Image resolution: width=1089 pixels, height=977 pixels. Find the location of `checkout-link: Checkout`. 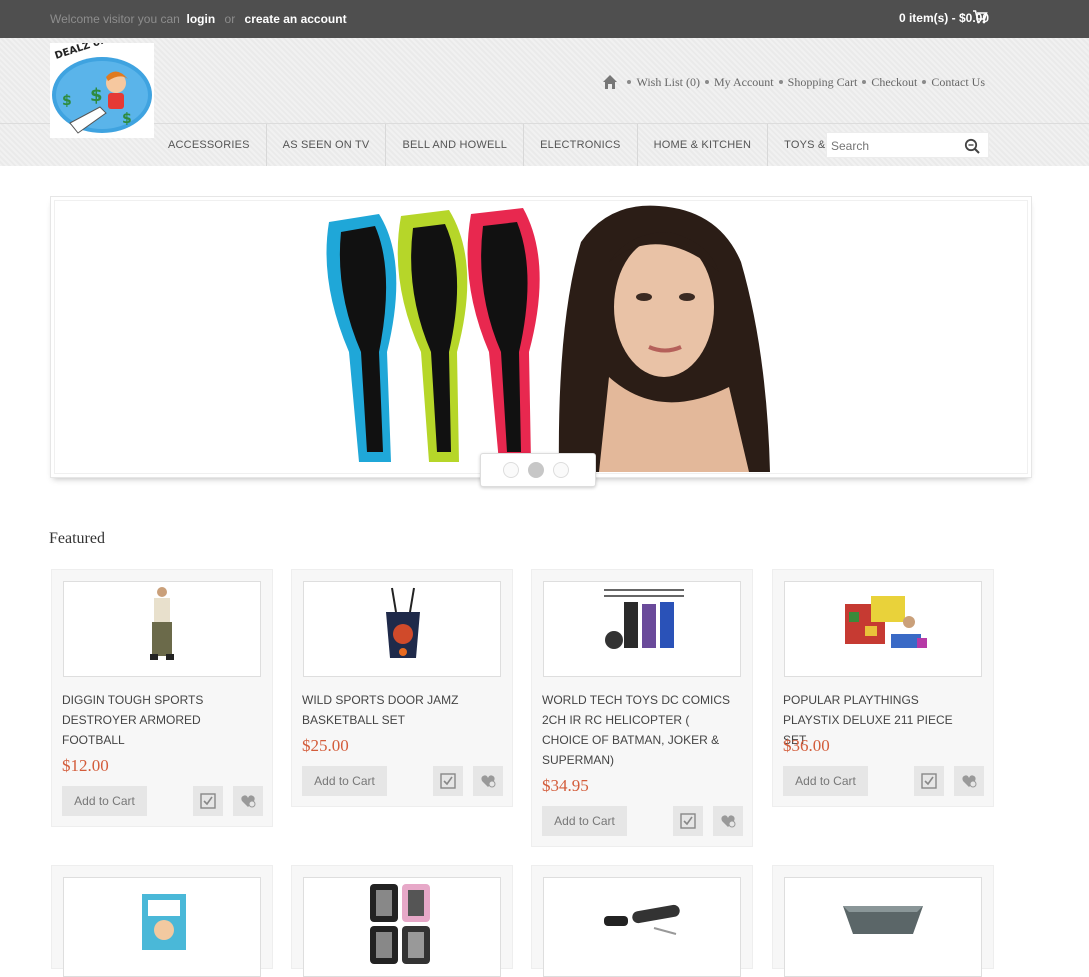

checkout-link: Checkout is located at coordinates (894, 82).